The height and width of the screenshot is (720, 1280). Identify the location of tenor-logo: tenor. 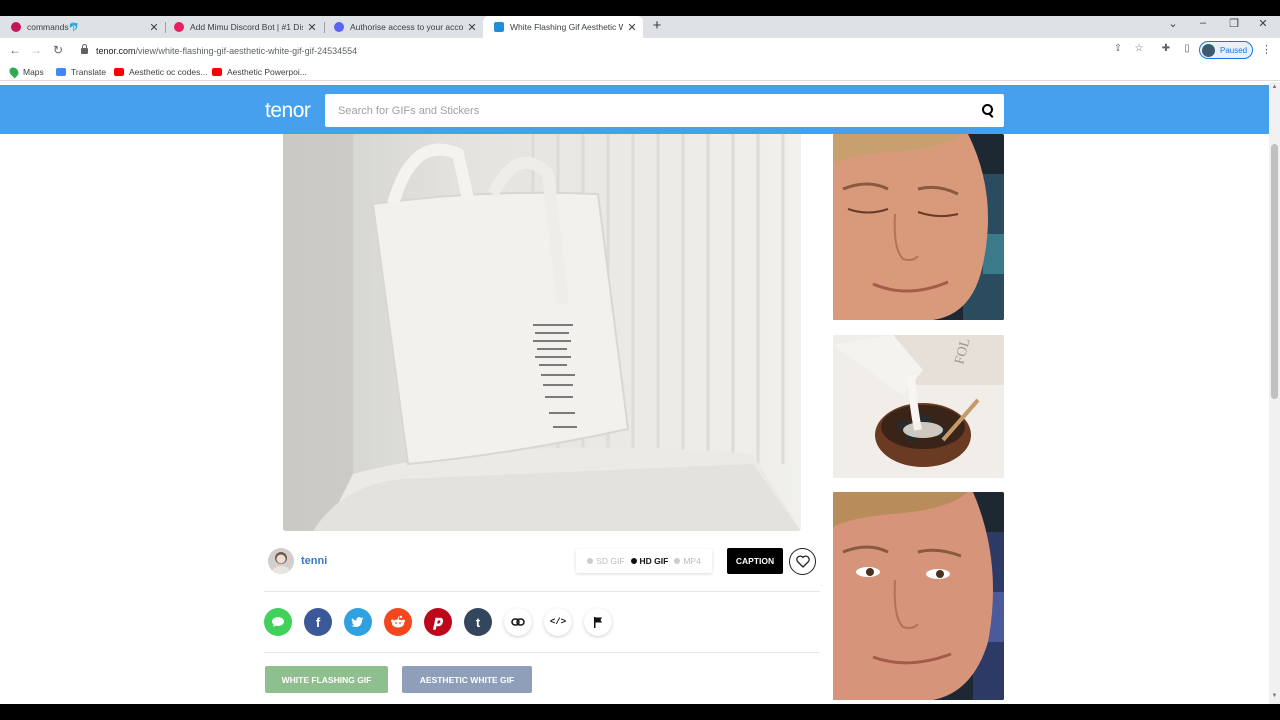
(288, 111).